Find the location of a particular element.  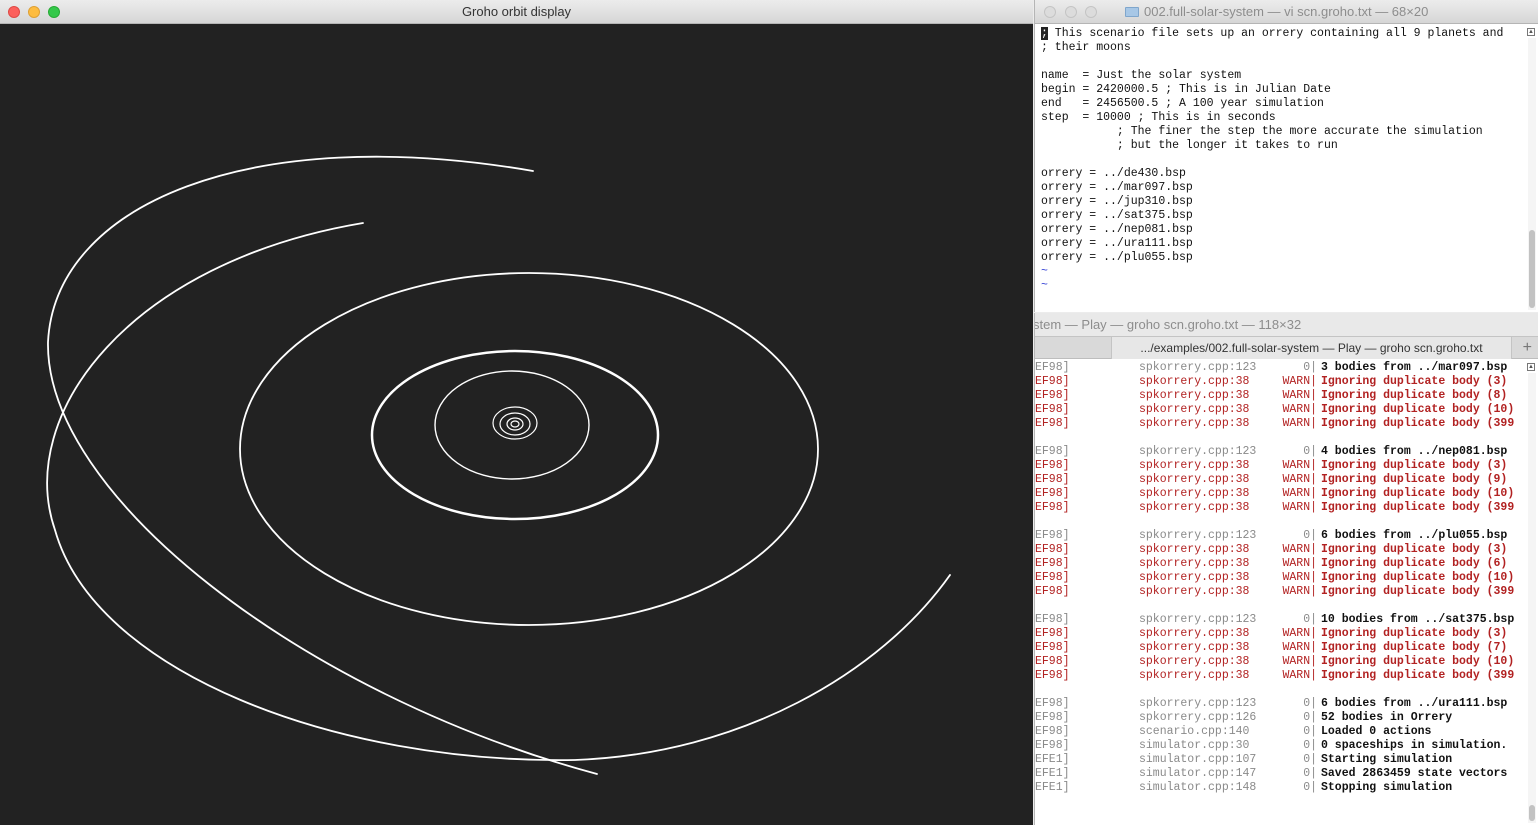

vi-line is located at coordinates (1272, 160).